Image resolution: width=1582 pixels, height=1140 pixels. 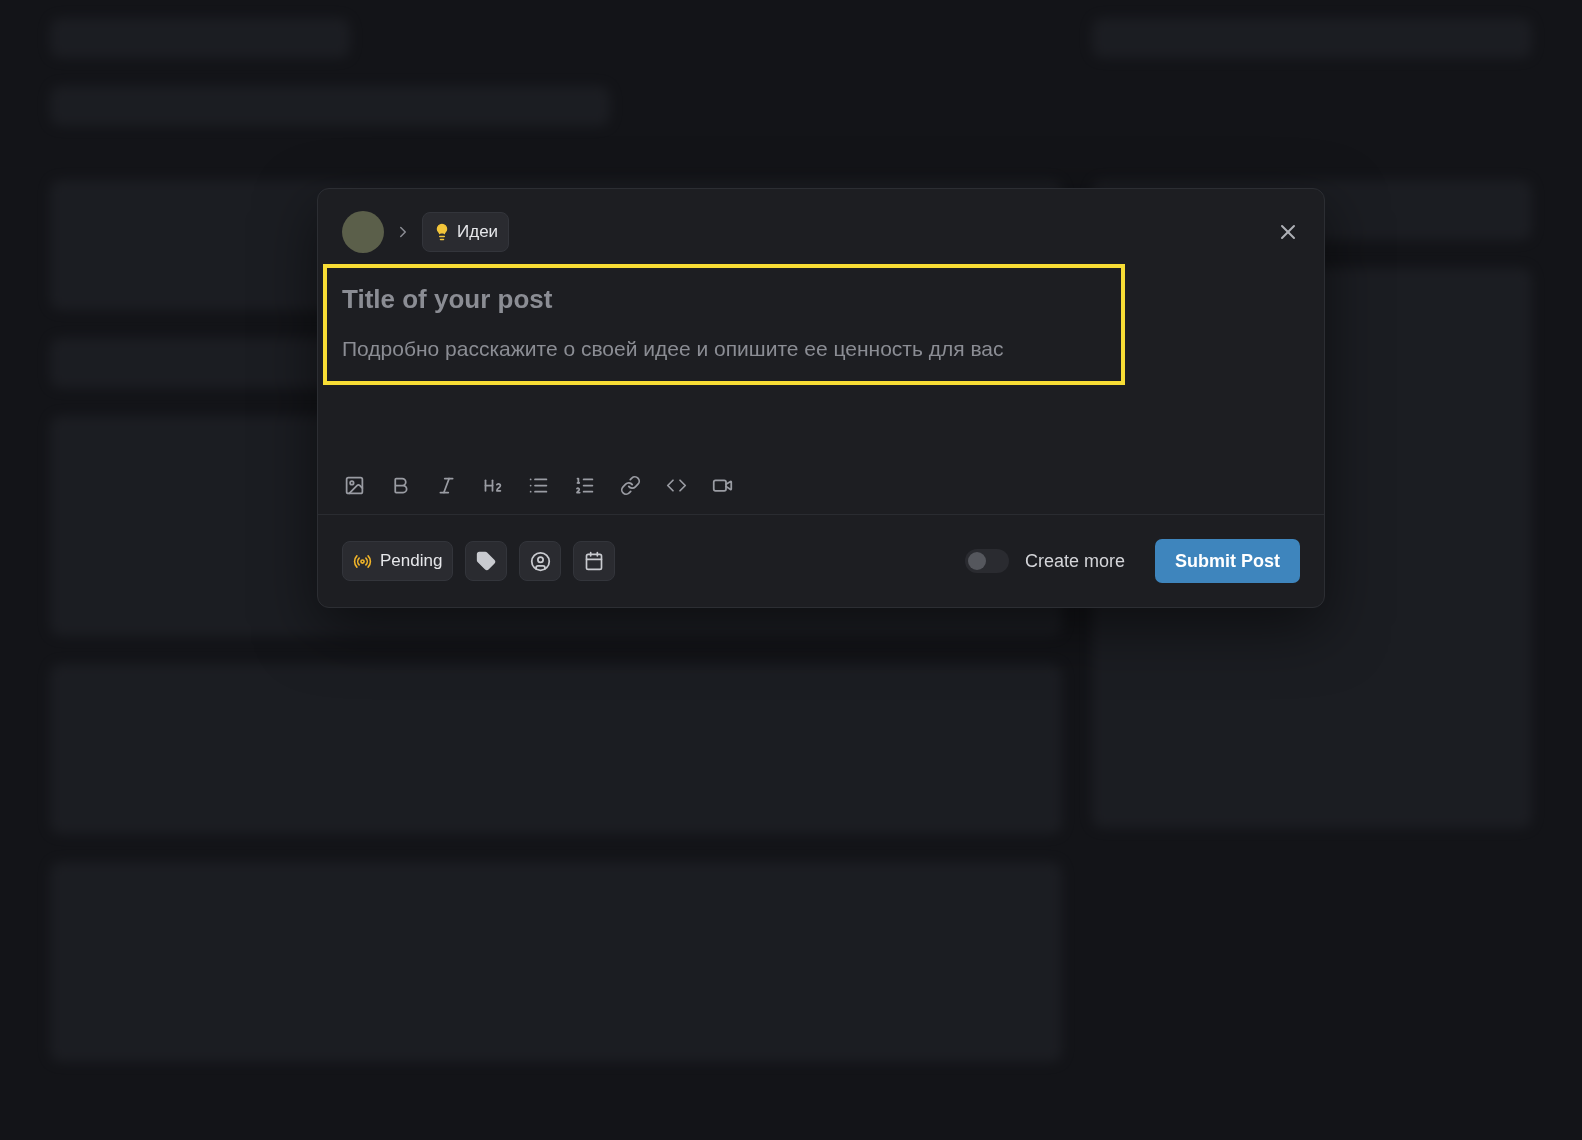 I want to click on tag-button, so click(x=486, y=561).